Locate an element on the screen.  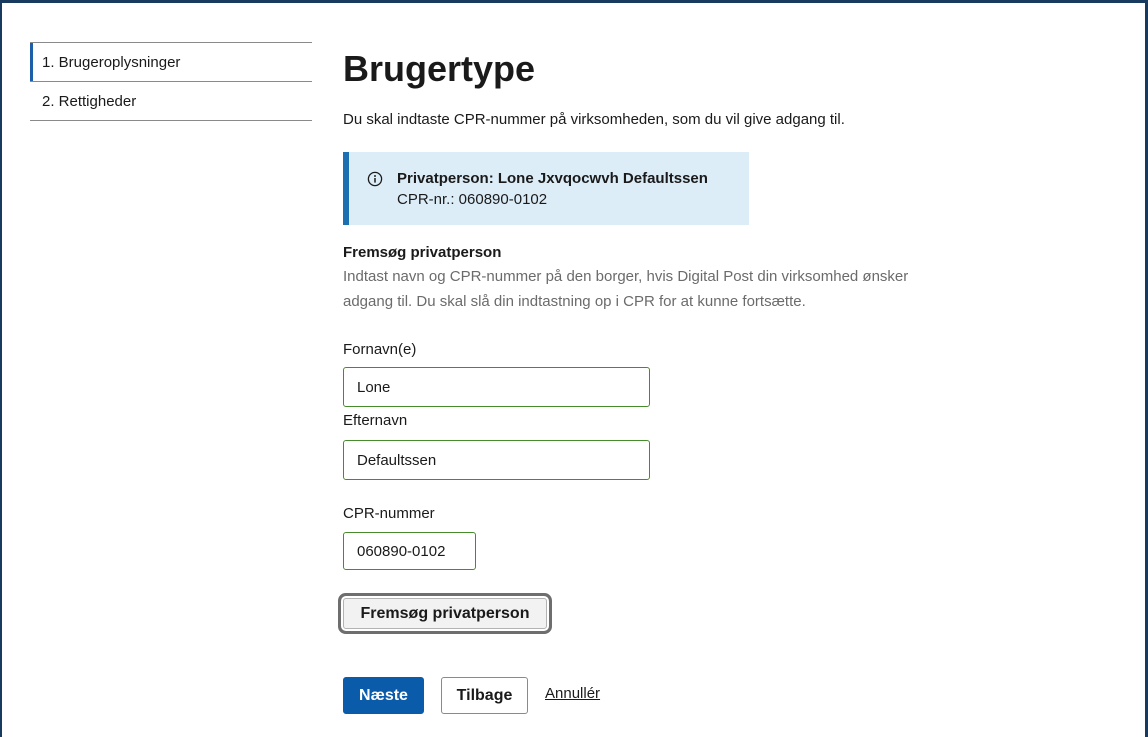
step-item-brugeroplysninger: 1. Brugeroplysninger is located at coordinates (171, 62).